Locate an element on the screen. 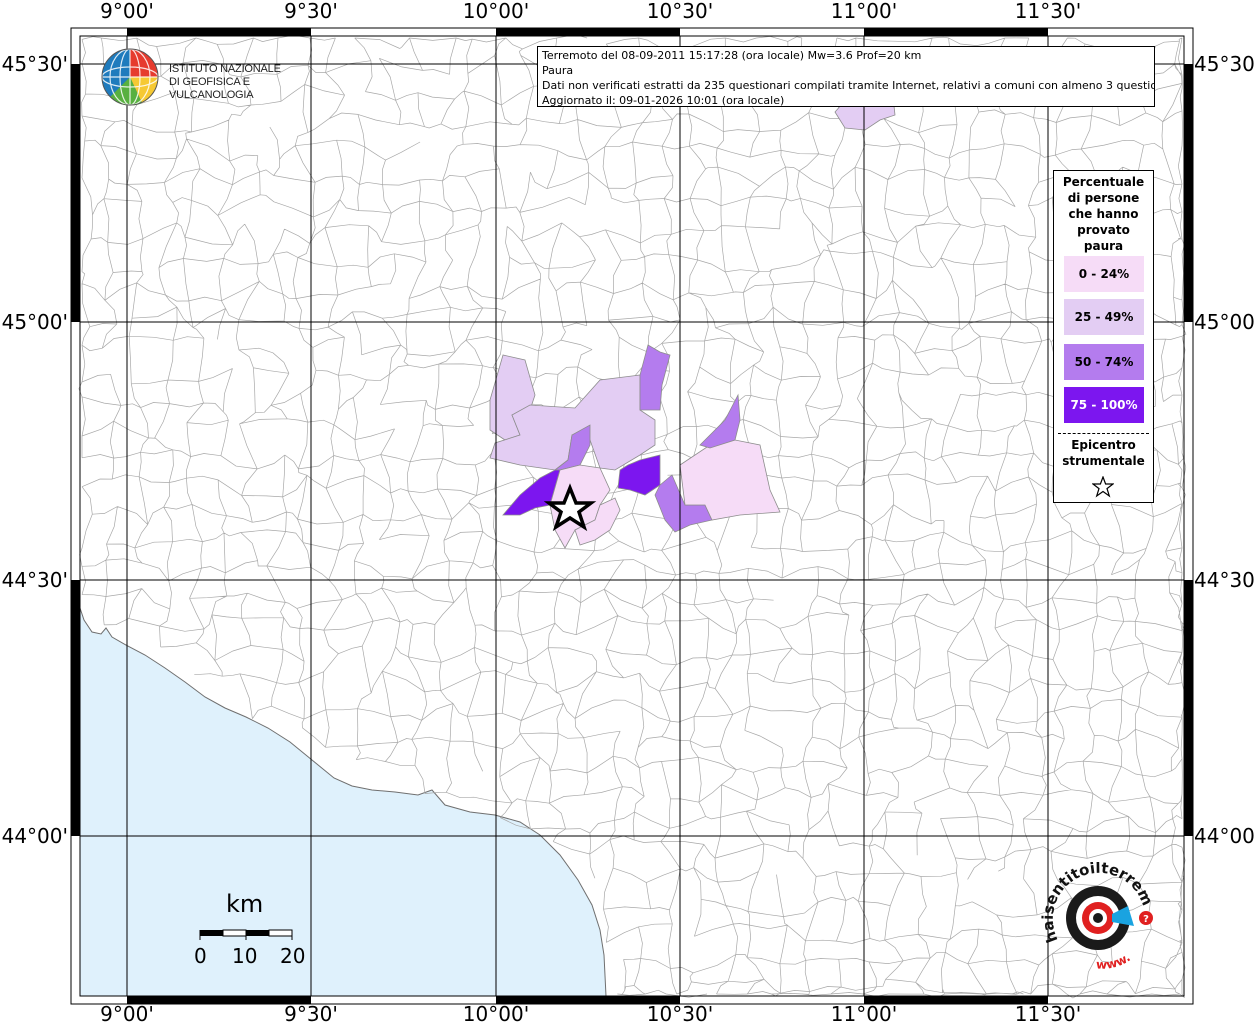 The height and width of the screenshot is (1024, 1256). scale-tick-label: 10 is located at coordinates (245, 956).